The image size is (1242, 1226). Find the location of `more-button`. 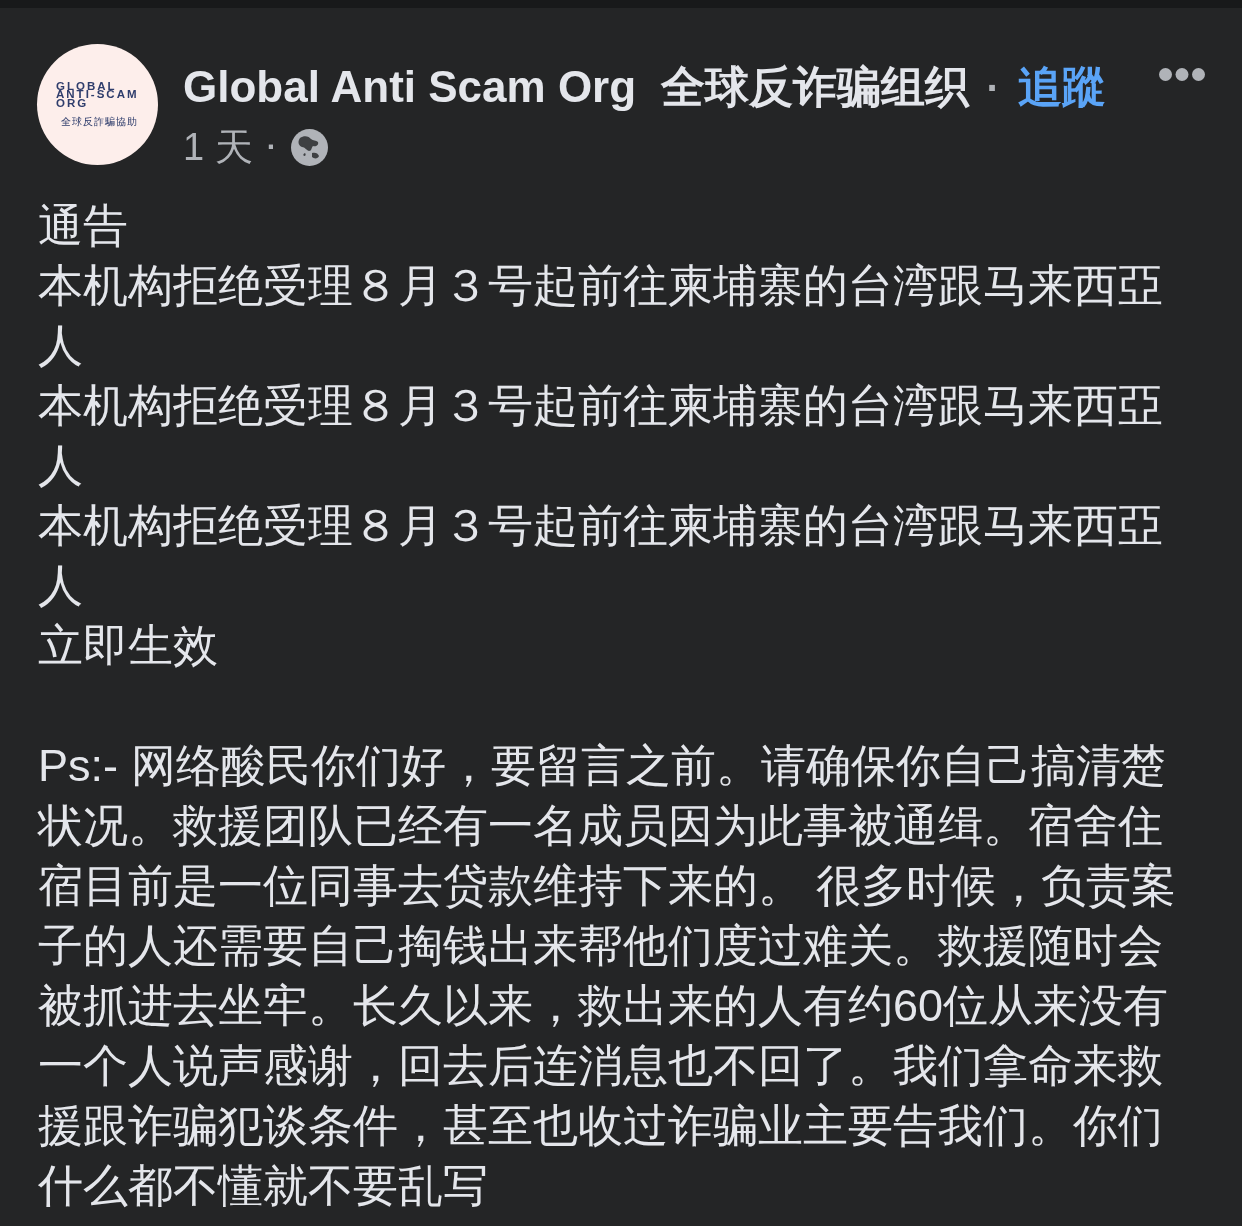

more-button is located at coordinates (1182, 74).